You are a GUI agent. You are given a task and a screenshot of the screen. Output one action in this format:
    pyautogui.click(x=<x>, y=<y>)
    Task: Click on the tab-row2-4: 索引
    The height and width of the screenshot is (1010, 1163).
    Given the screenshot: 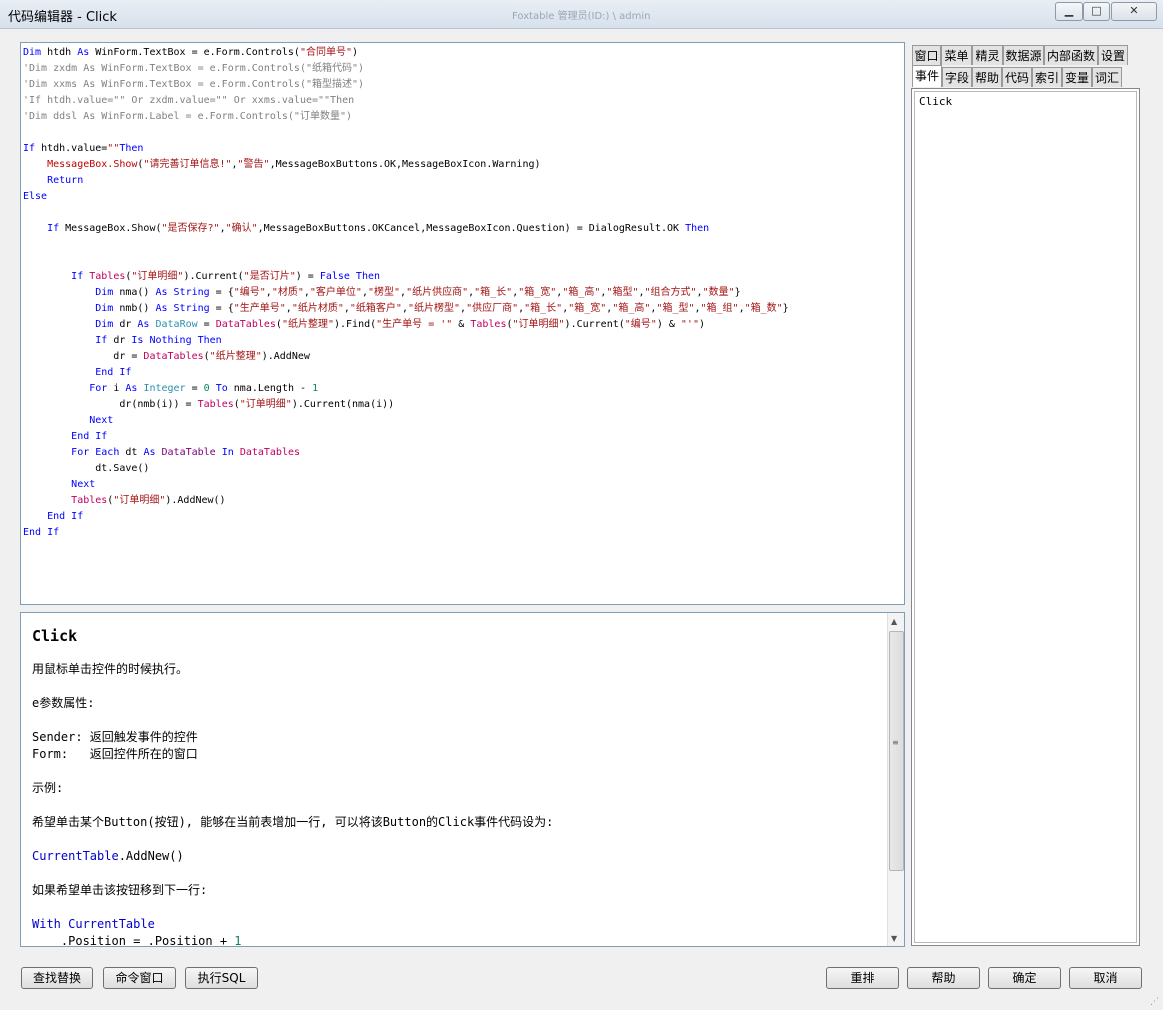 What is the action you would take?
    pyautogui.click(x=1047, y=77)
    